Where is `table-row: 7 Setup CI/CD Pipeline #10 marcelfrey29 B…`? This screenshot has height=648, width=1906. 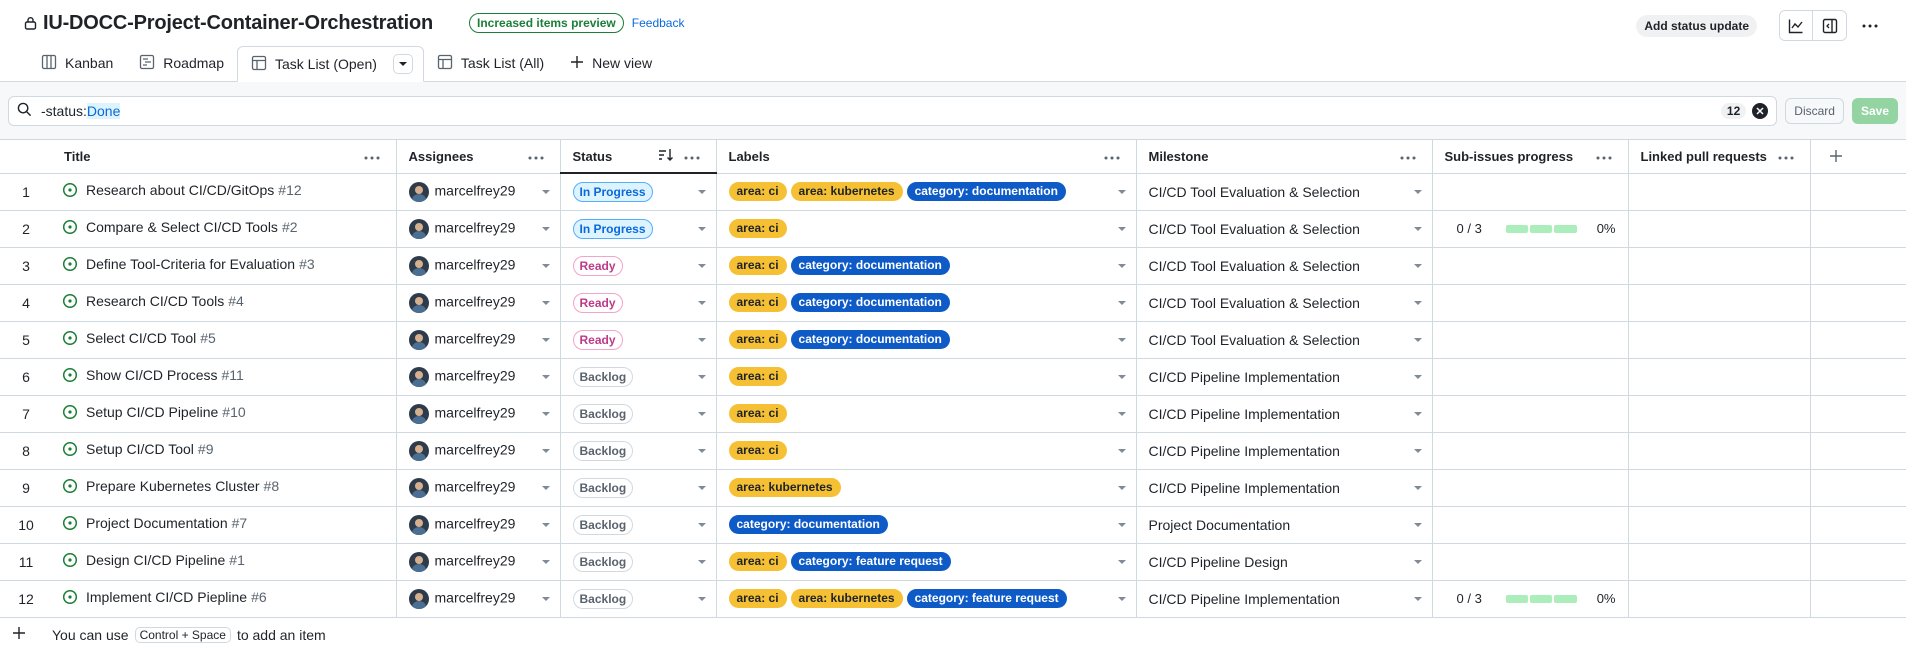 table-row: 7 Setup CI/CD Pipeline #10 marcelfrey29 B… is located at coordinates (953, 414).